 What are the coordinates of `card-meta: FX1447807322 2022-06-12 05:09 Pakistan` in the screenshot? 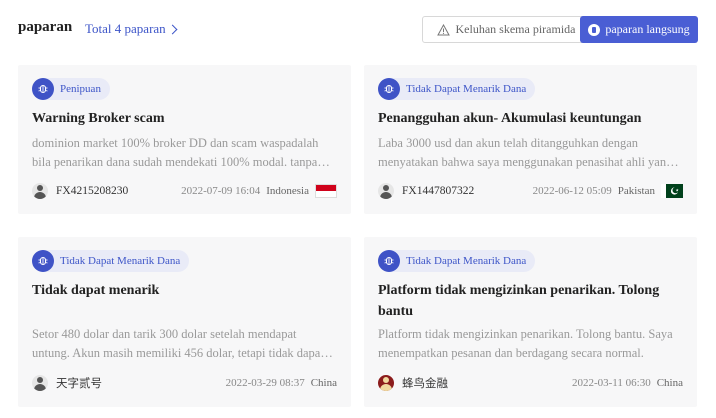 It's located at (530, 191).